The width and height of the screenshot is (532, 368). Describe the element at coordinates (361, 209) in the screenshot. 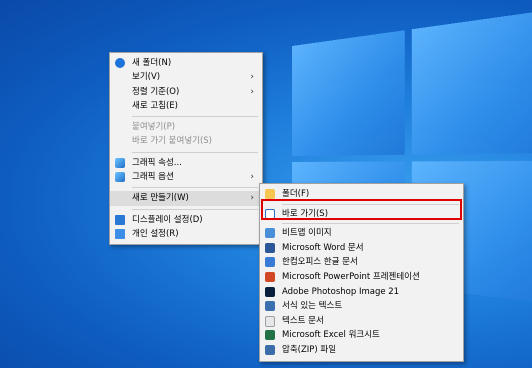

I see `highlight-box` at that location.